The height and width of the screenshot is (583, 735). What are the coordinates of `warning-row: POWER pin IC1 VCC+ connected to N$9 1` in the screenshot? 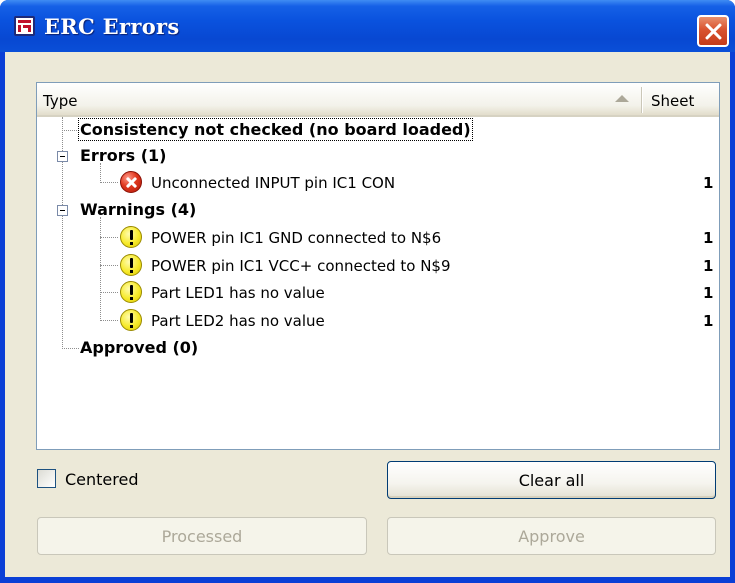 It's located at (378, 266).